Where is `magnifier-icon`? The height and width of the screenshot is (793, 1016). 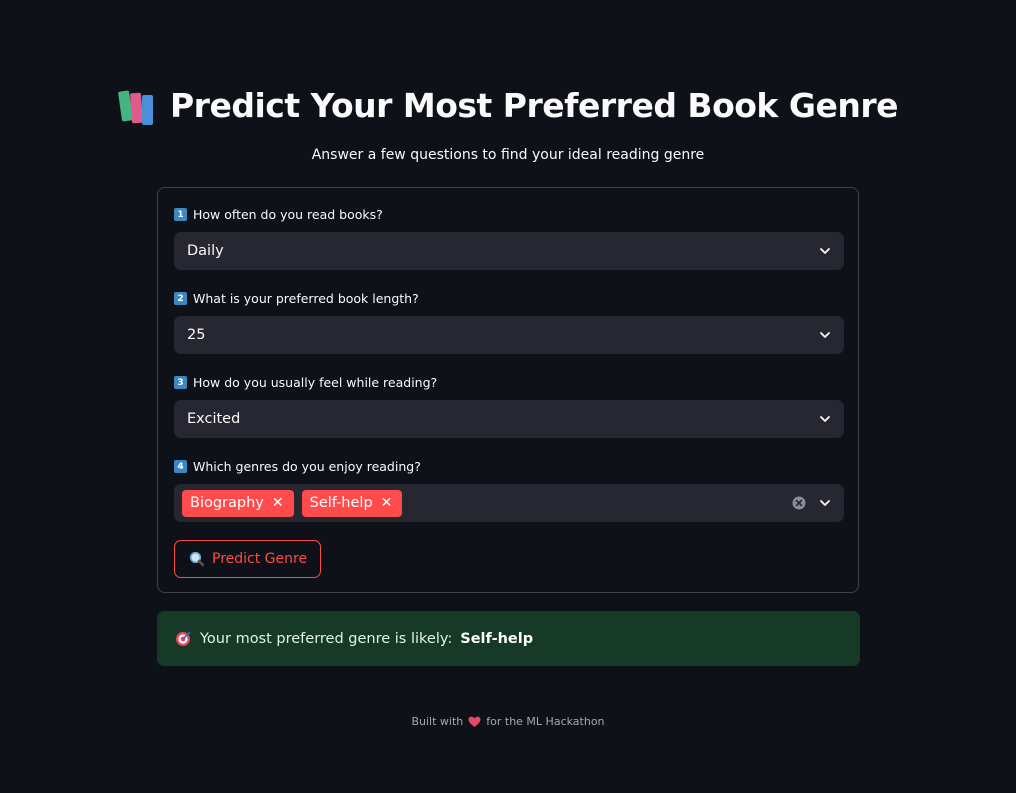
magnifier-icon is located at coordinates (197, 559).